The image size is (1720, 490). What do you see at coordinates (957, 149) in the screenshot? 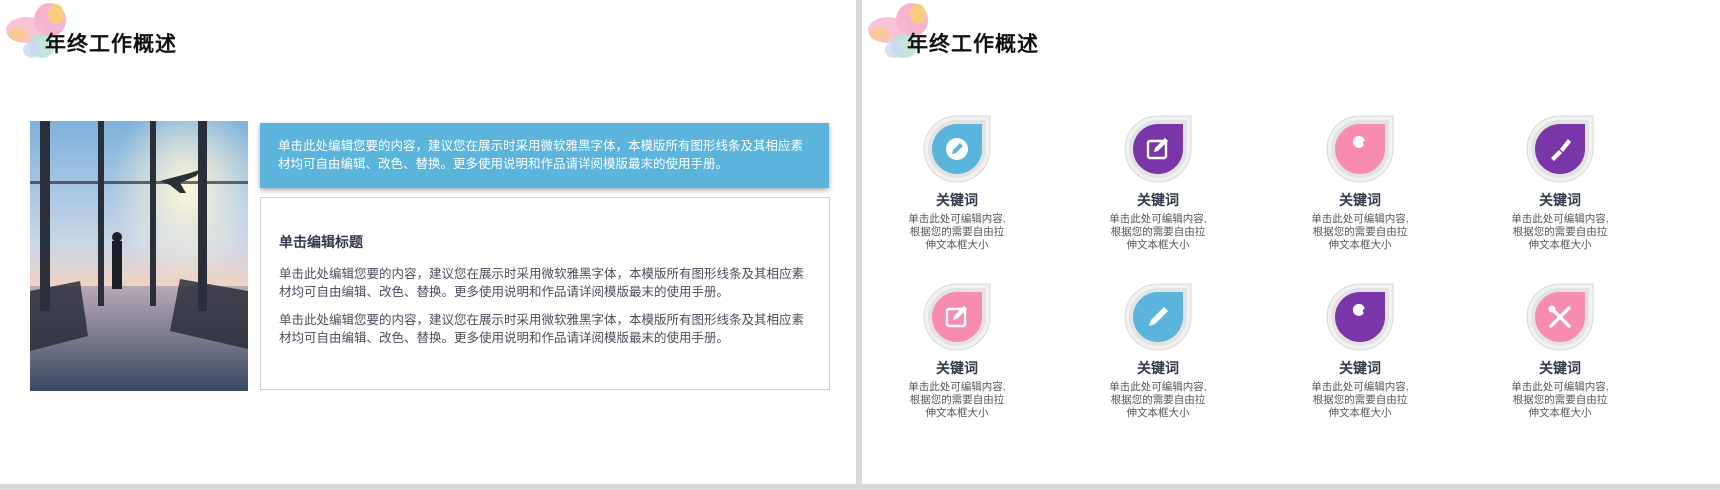
I see `pencil-icon` at bounding box center [957, 149].